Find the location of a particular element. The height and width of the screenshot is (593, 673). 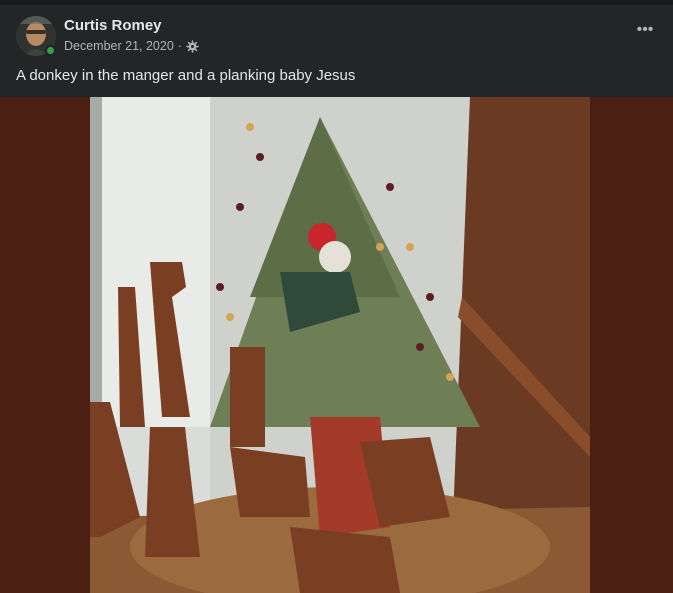

author-name: Curtis Romey is located at coordinates (113, 25).